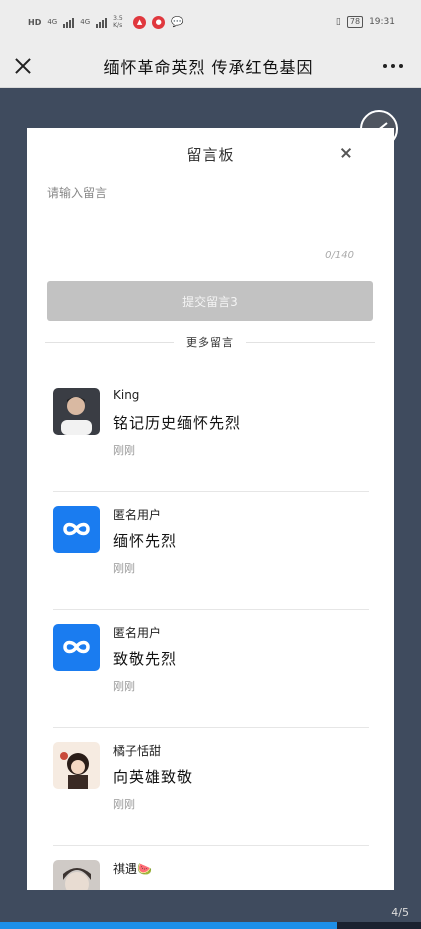 Image resolution: width=421 pixels, height=929 pixels. I want to click on comment-text: 缅怀先烈, so click(145, 541).